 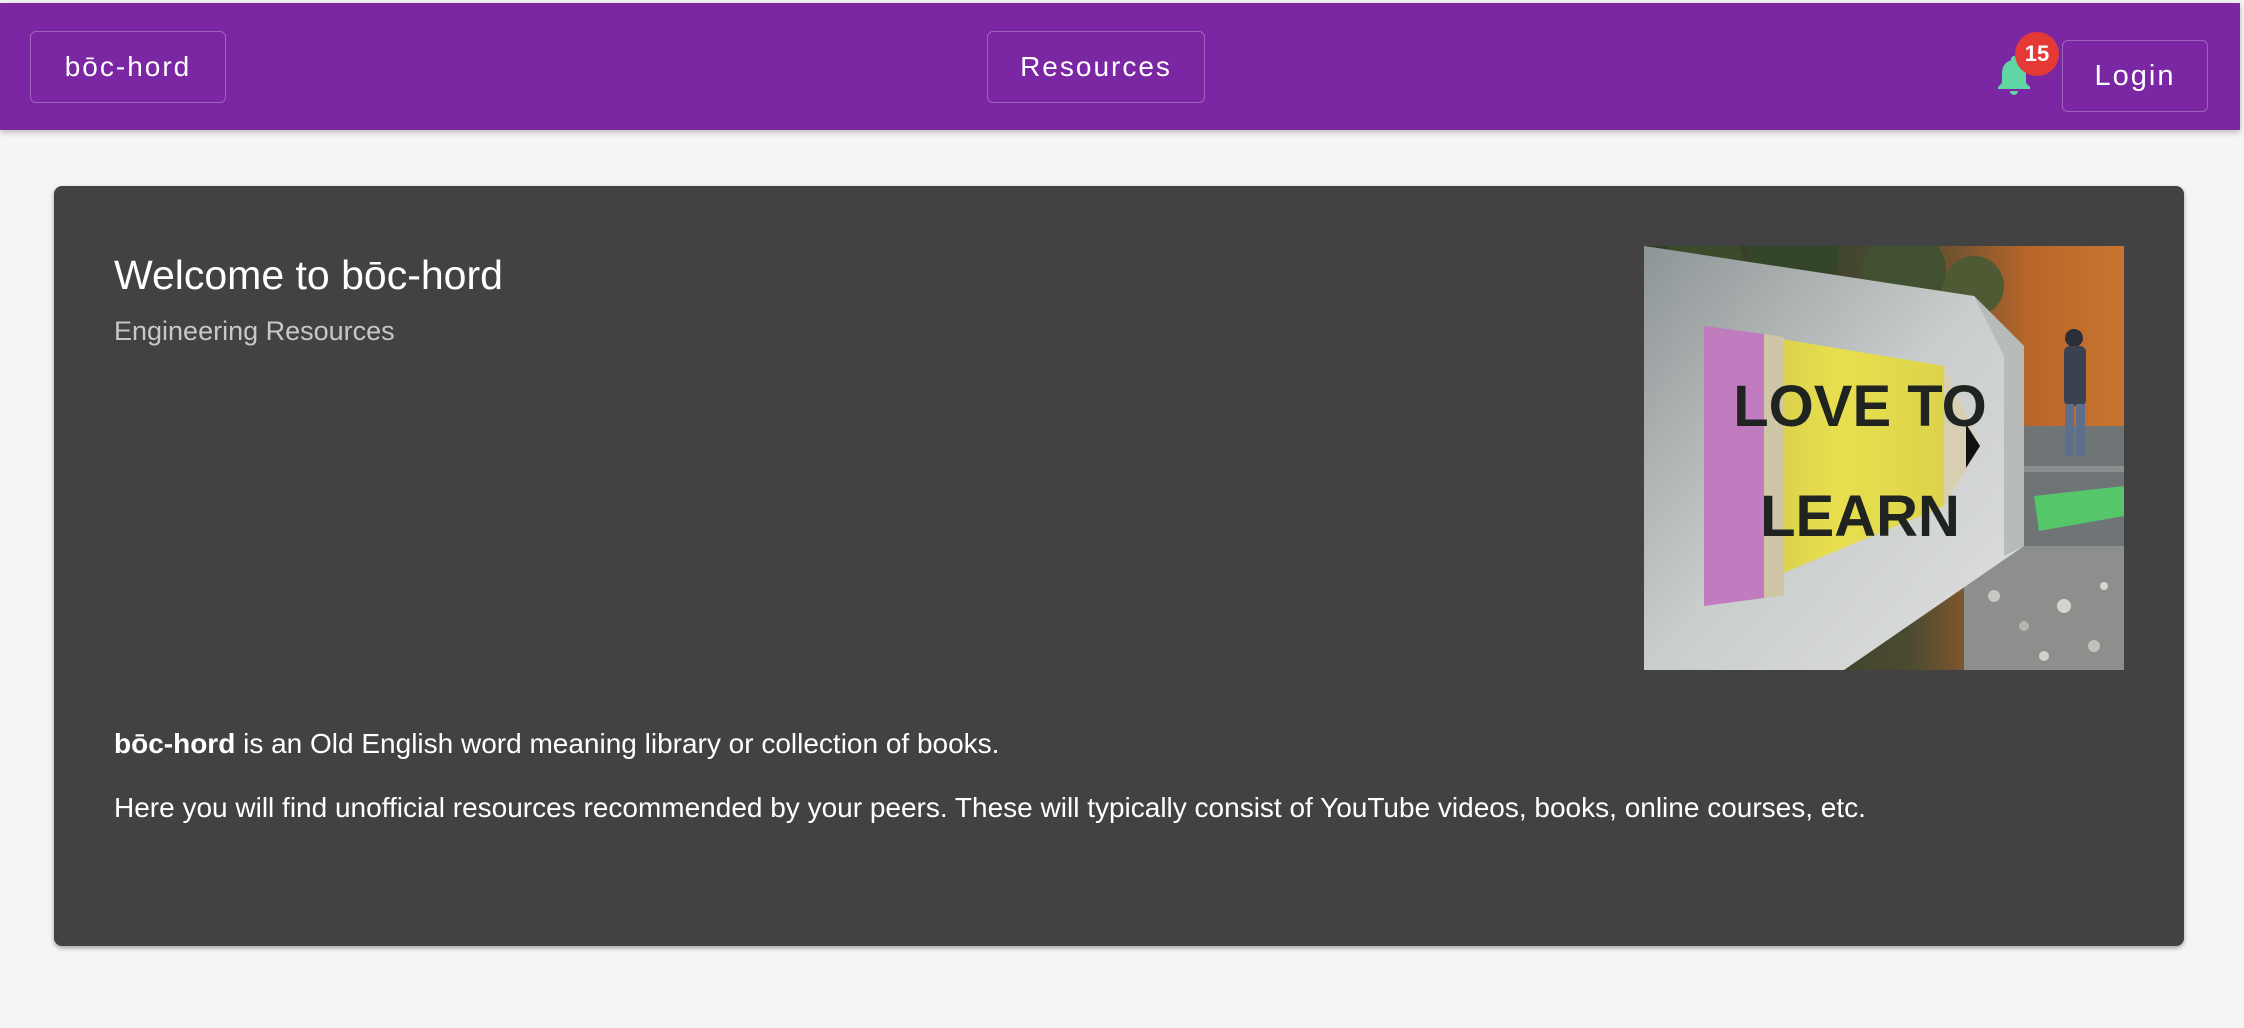 I want to click on brand-button: bōc-hord, so click(x=128, y=67).